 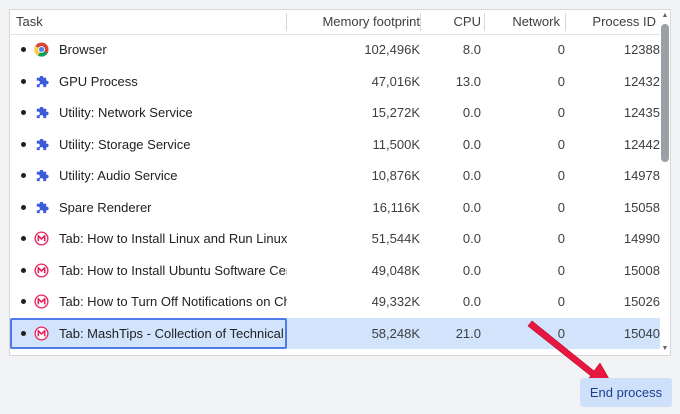 I want to click on memory-footprint: 16,116K, so click(x=396, y=207).